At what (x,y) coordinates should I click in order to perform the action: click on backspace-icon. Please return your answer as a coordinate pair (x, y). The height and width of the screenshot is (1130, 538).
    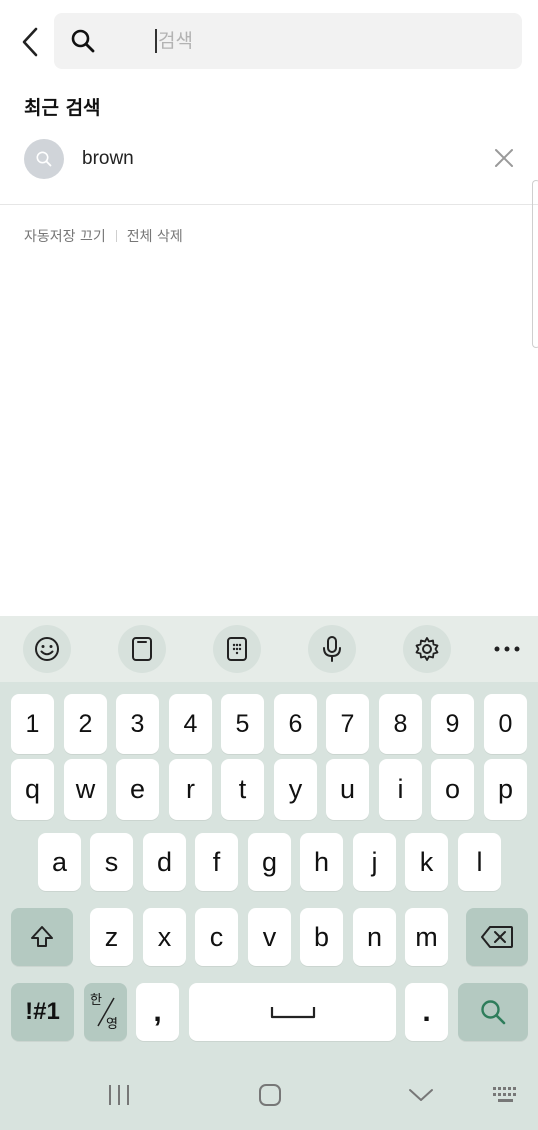
    Looking at the image, I should click on (497, 937).